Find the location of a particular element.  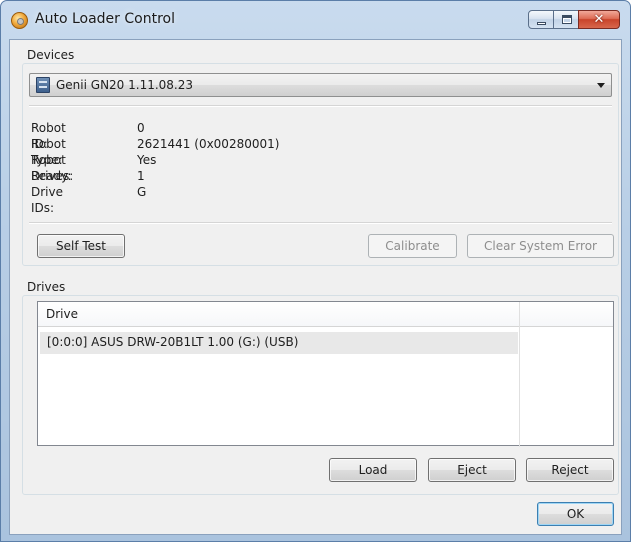

close-icon: ✕ is located at coordinates (599, 19).